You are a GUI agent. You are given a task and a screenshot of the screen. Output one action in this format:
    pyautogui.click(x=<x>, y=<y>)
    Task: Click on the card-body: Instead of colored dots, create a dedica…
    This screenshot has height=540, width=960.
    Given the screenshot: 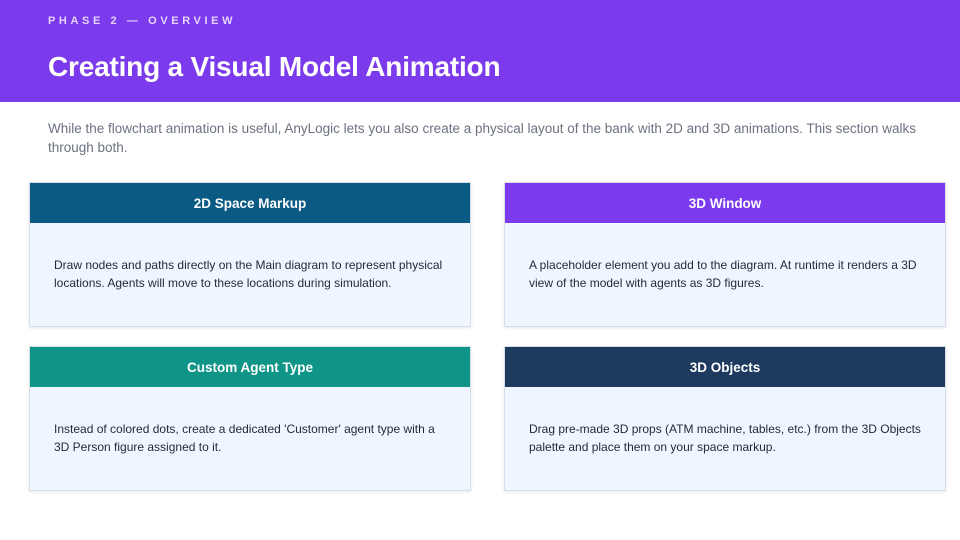 What is the action you would take?
    pyautogui.click(x=250, y=438)
    